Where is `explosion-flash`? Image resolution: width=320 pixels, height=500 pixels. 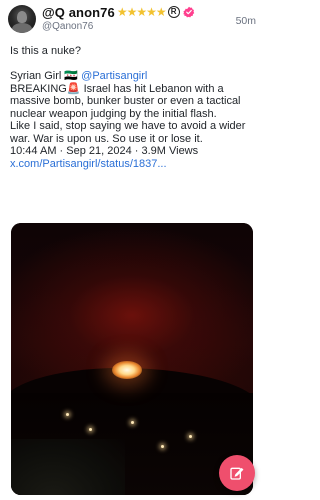
explosion-flash is located at coordinates (127, 370).